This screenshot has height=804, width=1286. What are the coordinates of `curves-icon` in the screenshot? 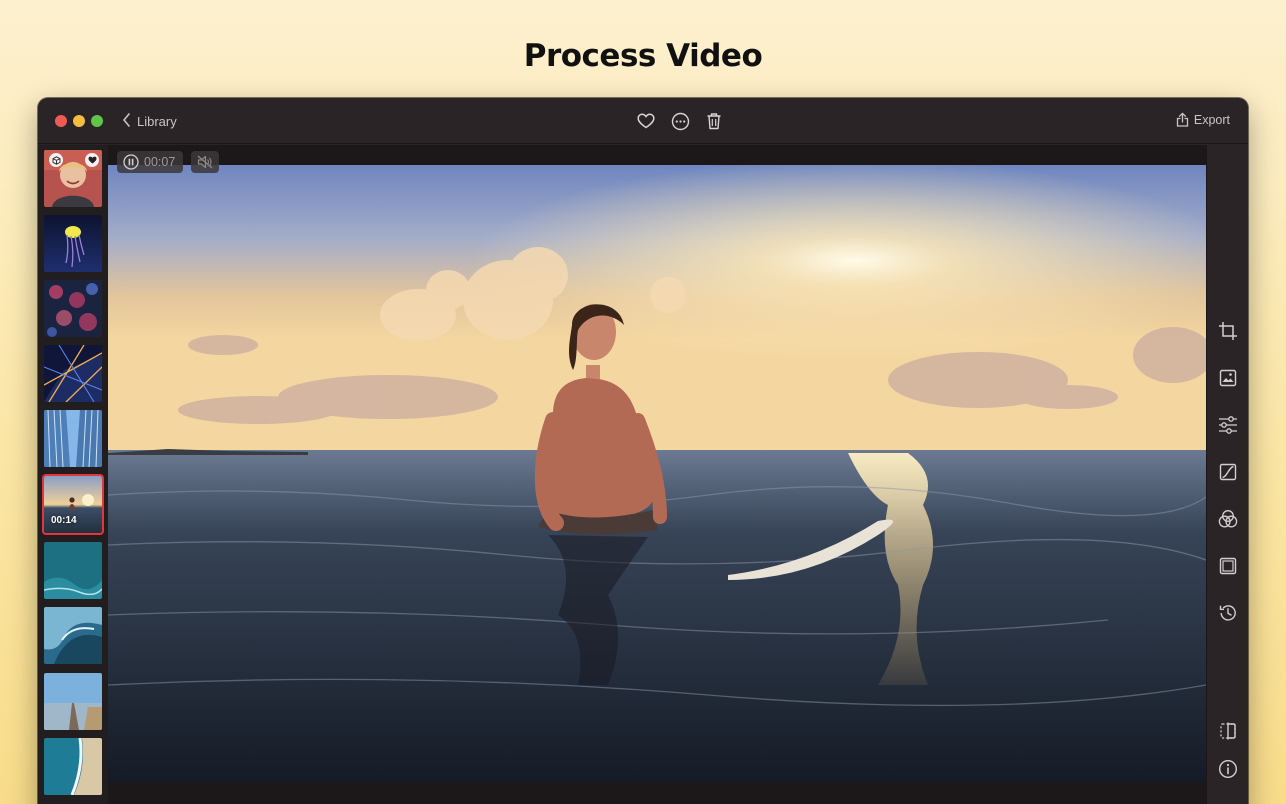 It's located at (1228, 472).